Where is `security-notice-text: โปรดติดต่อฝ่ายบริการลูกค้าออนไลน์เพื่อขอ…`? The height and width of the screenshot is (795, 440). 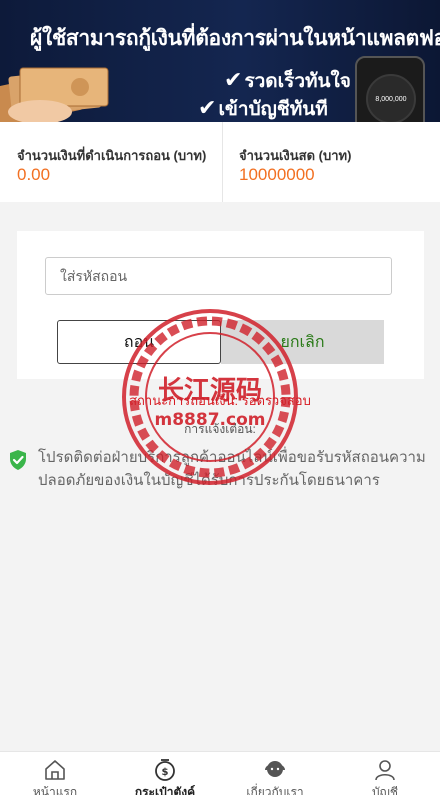
security-notice-text: โปรดติดต่อฝ่ายบริการลูกค้าออนไลน์เพื่อขอ… is located at coordinates (232, 469).